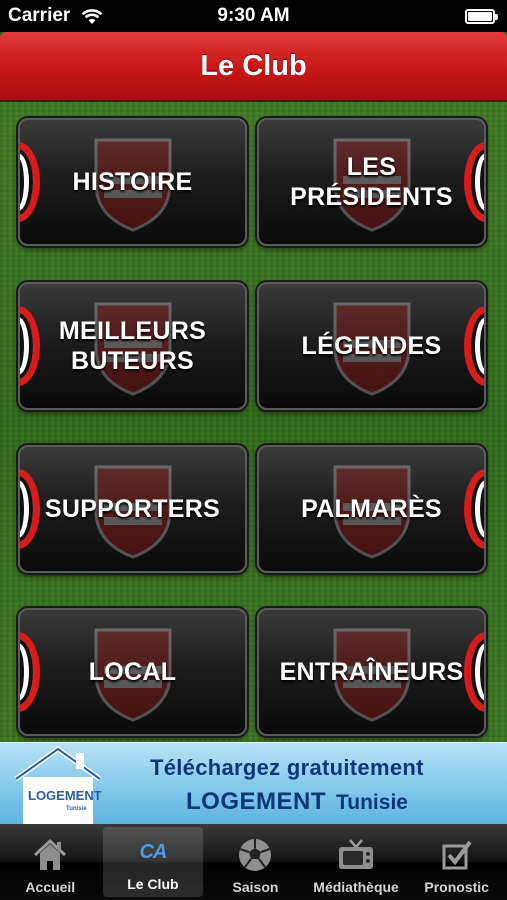  I want to click on tab-label: Le Club, so click(153, 884).